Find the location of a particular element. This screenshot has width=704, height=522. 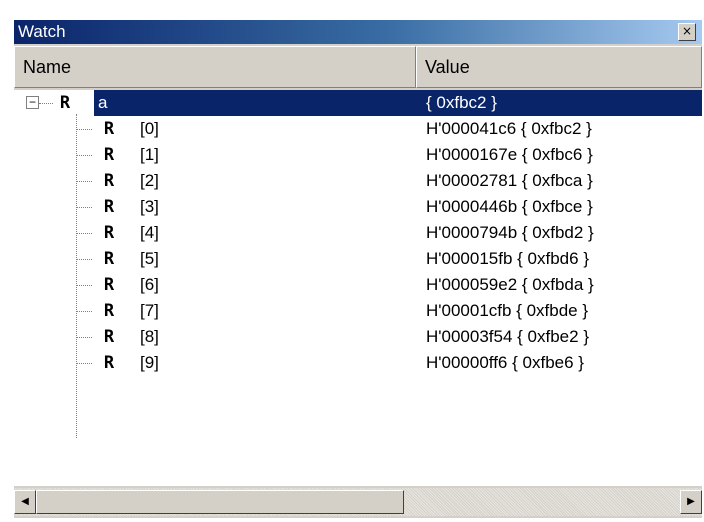

collapse-toggle: − is located at coordinates (32, 102).